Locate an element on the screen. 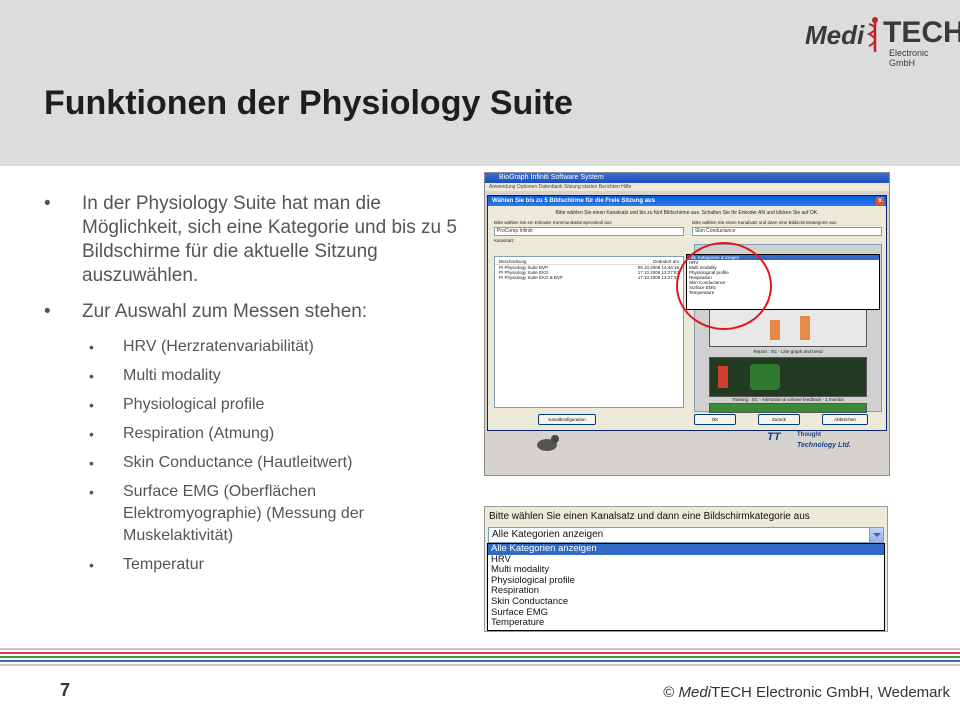 This screenshot has height=720, width=960. bird-logo-icon is located at coordinates (548, 443).